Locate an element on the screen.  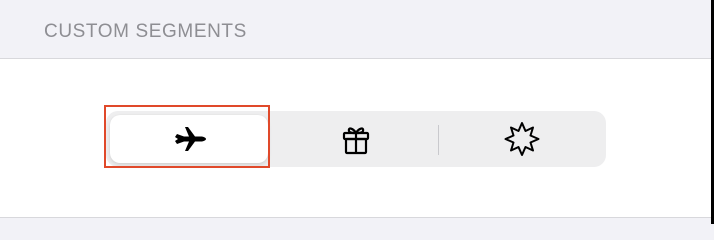
gift-icon is located at coordinates (356, 141).